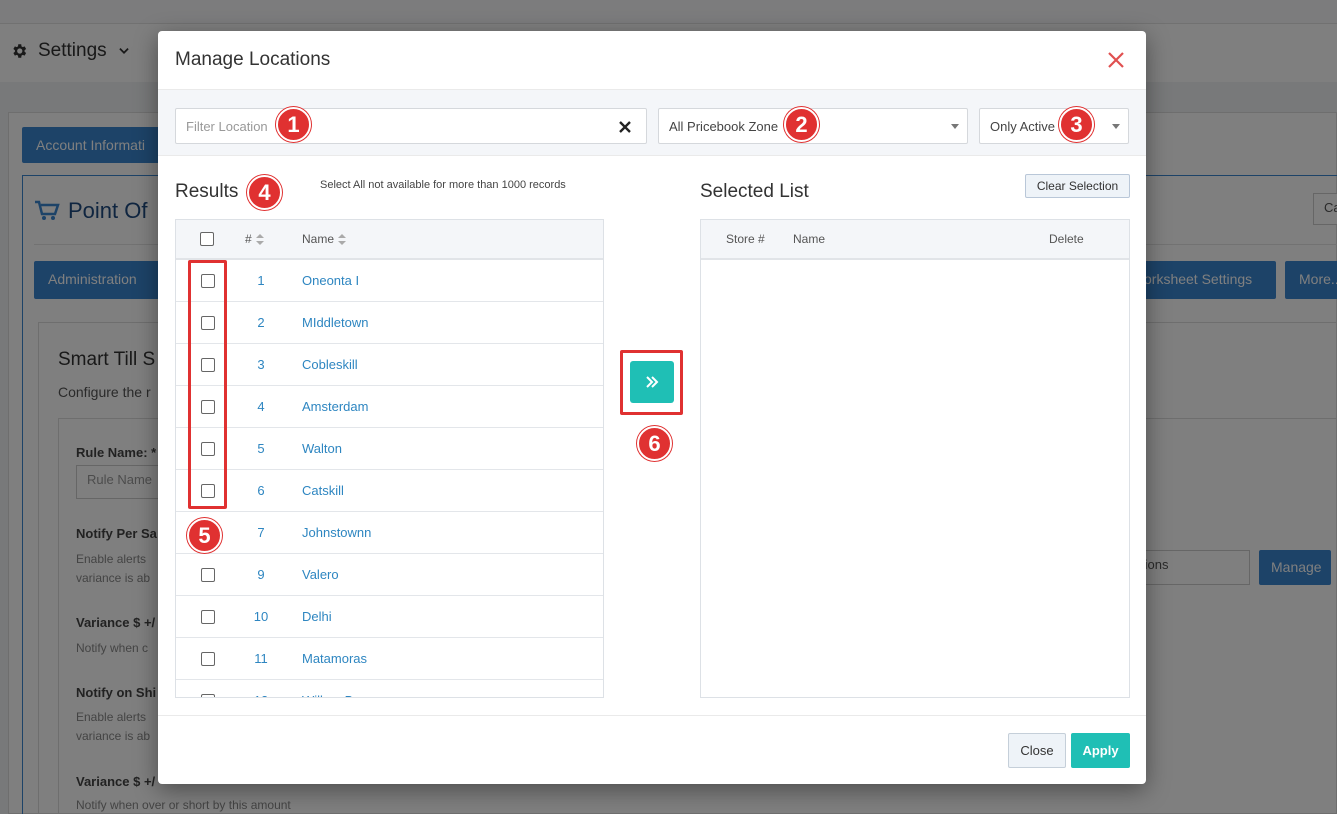  Describe the element at coordinates (389, 281) in the screenshot. I see `table-row: 1 Oneonta I` at that location.